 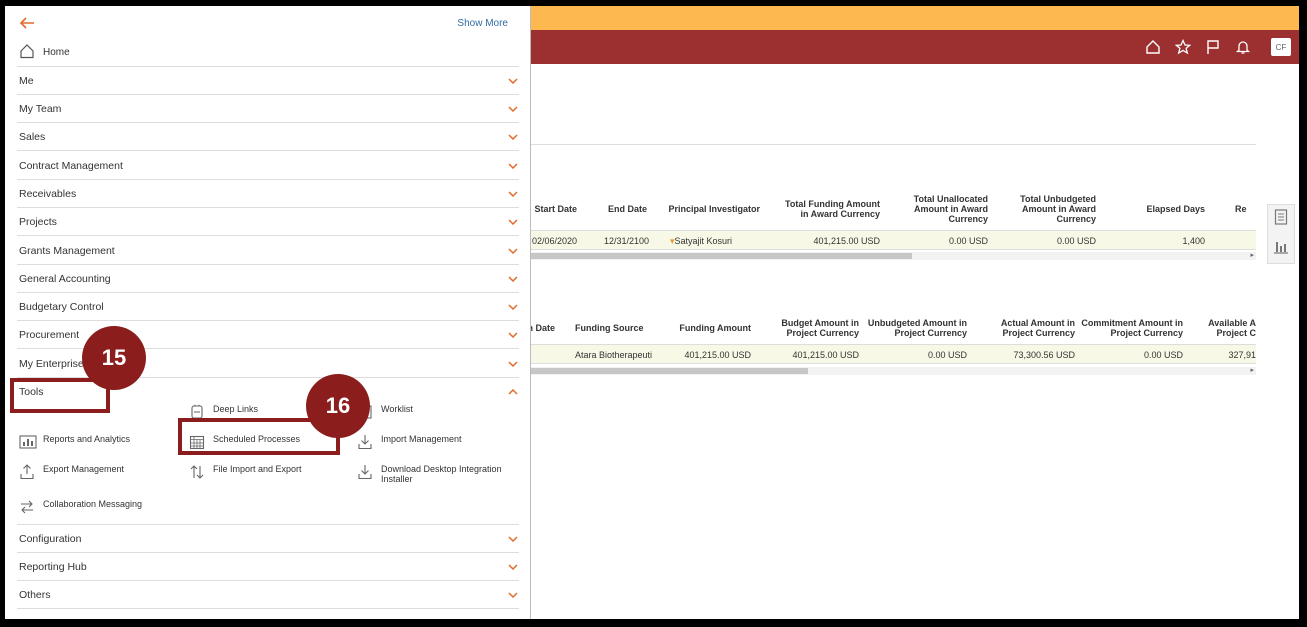 What do you see at coordinates (717, 355) in the screenshot?
I see `cell-funding-amount: 401,215.00 USD` at bounding box center [717, 355].